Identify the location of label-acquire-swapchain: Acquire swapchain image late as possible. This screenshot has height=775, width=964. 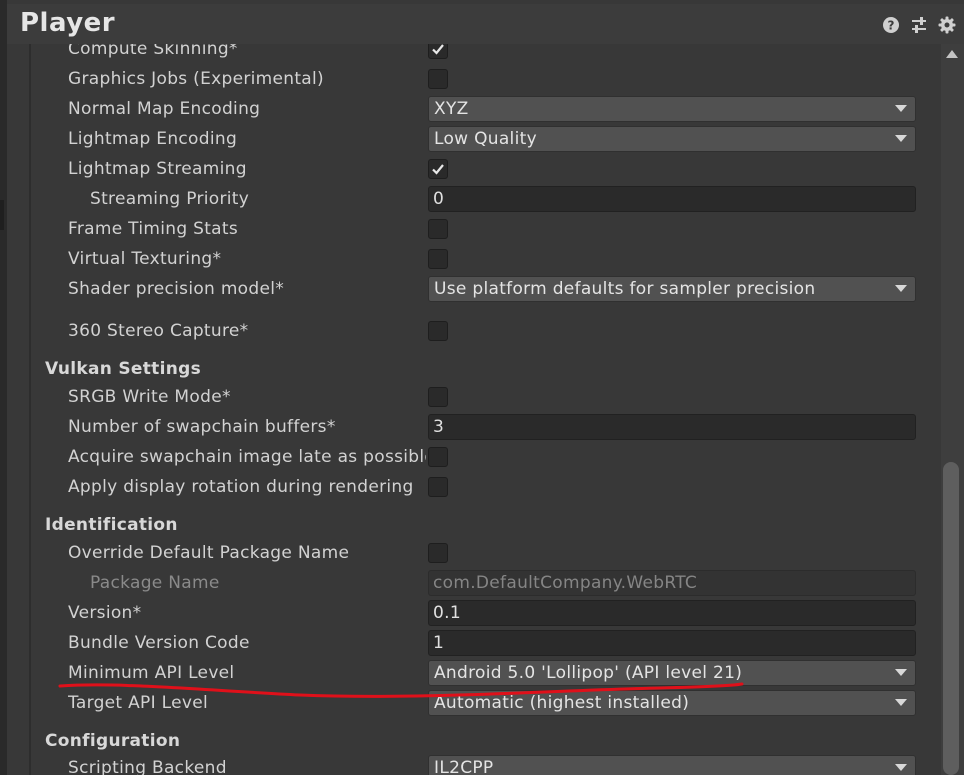
(247, 457).